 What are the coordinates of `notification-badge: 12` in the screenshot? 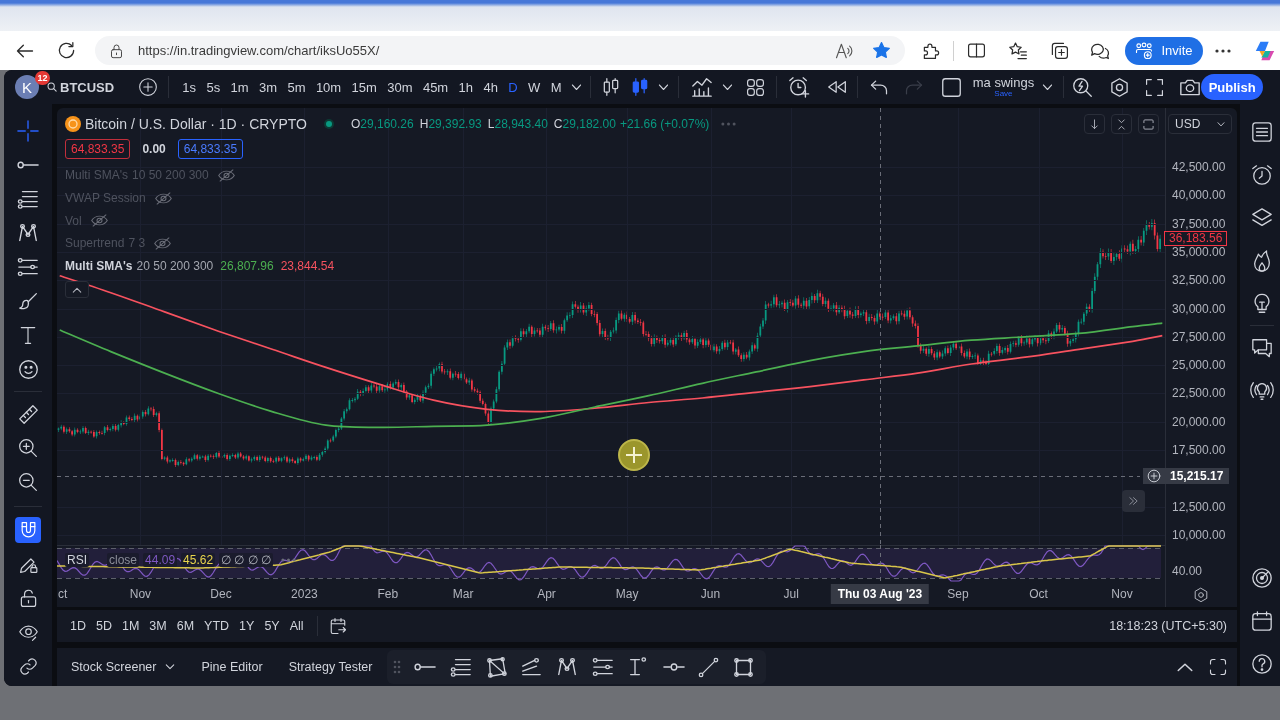 It's located at (42, 78).